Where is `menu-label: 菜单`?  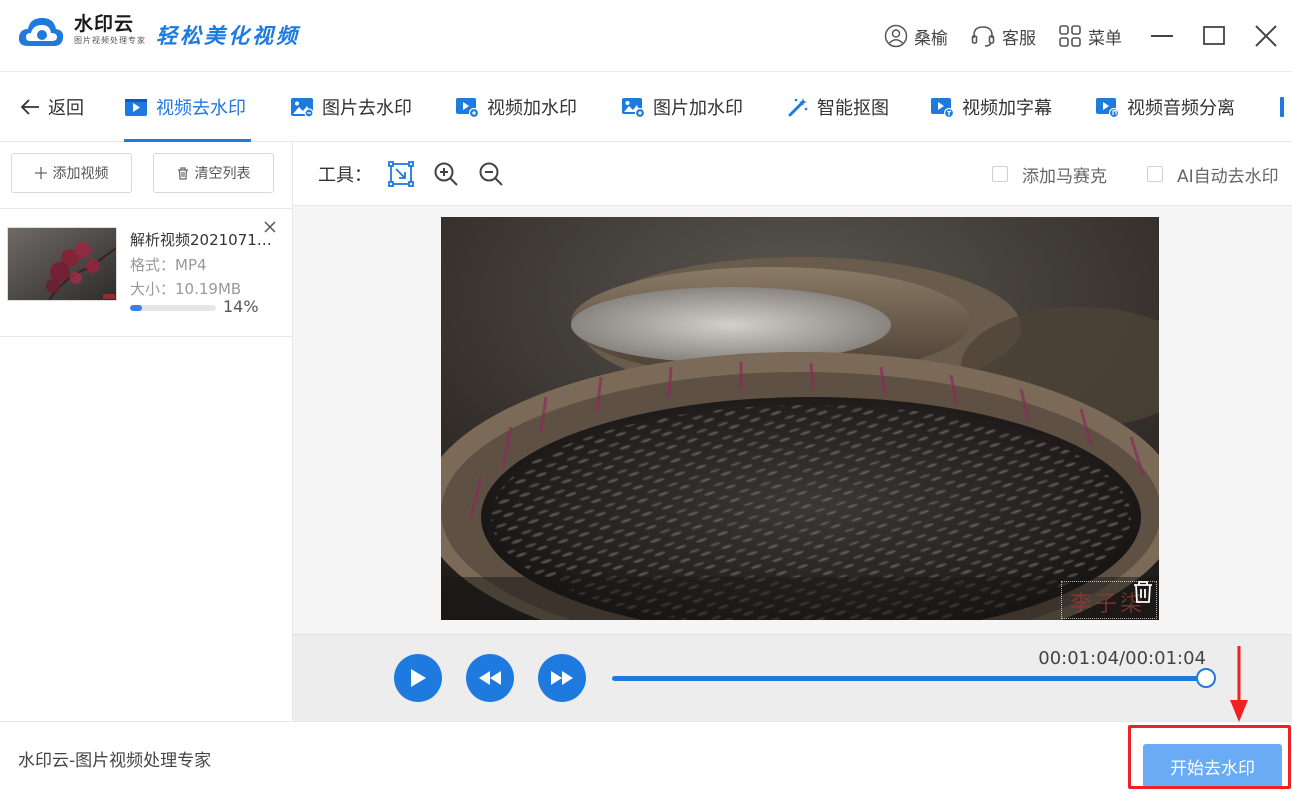
menu-label: 菜单 is located at coordinates (1105, 38).